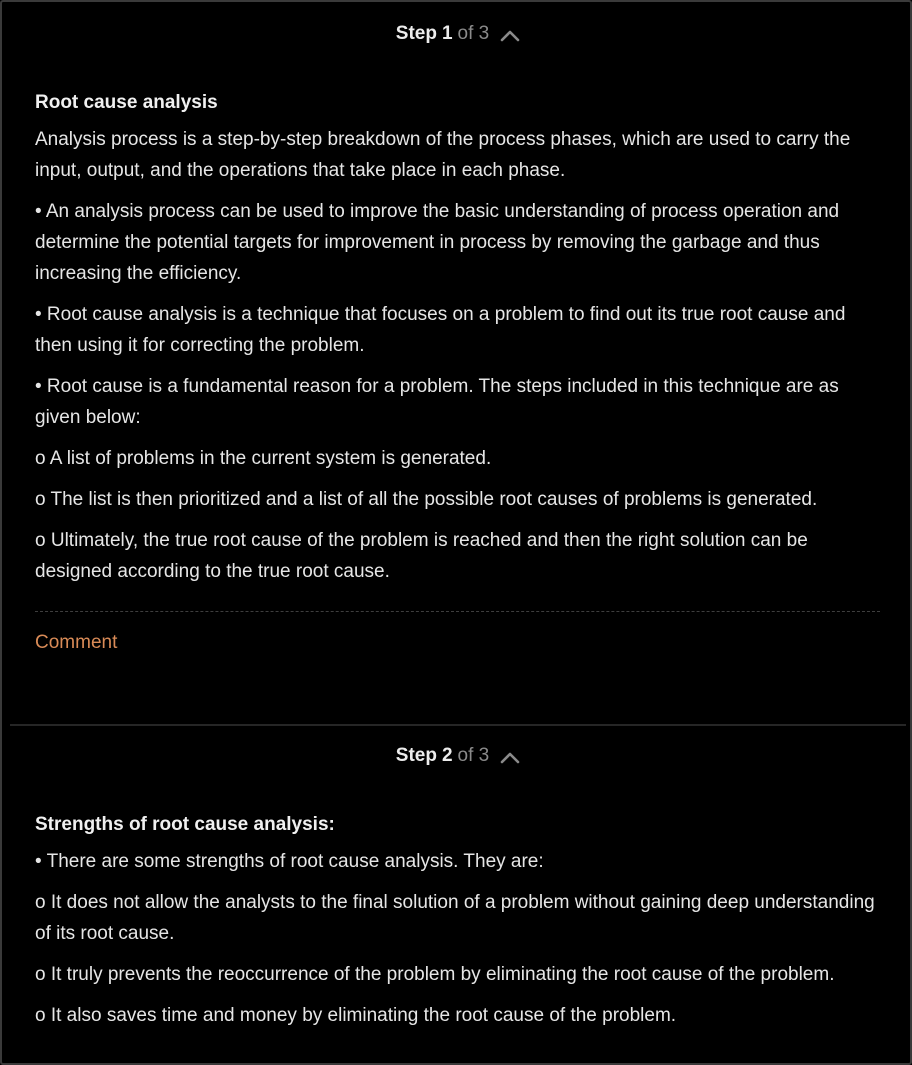 This screenshot has height=1065, width=912. I want to click on step-1-label: Step, so click(416, 33).